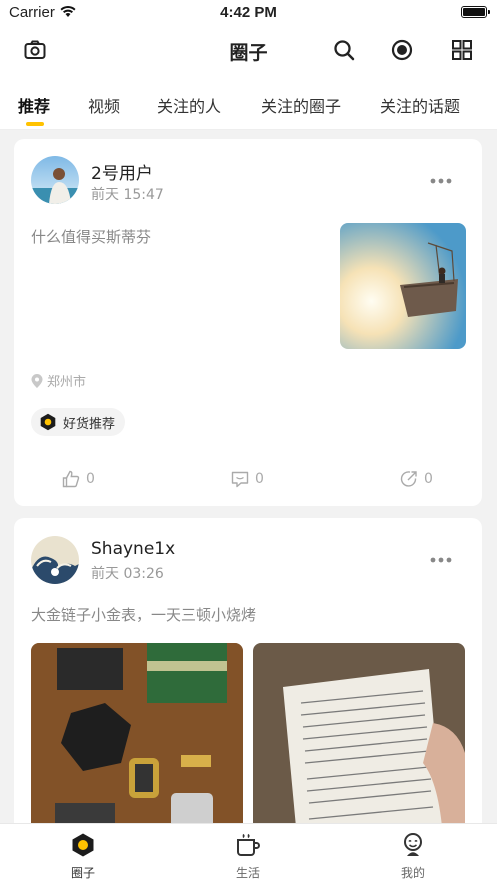  I want to click on post-content: 什么值得买斯蒂芬, so click(91, 237).